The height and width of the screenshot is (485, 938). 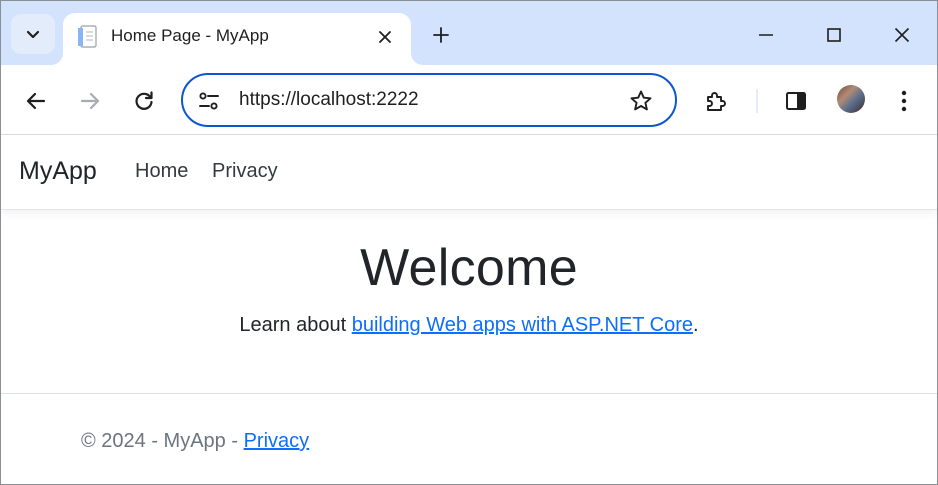 I want to click on nav-link-home: Home, so click(x=161, y=171).